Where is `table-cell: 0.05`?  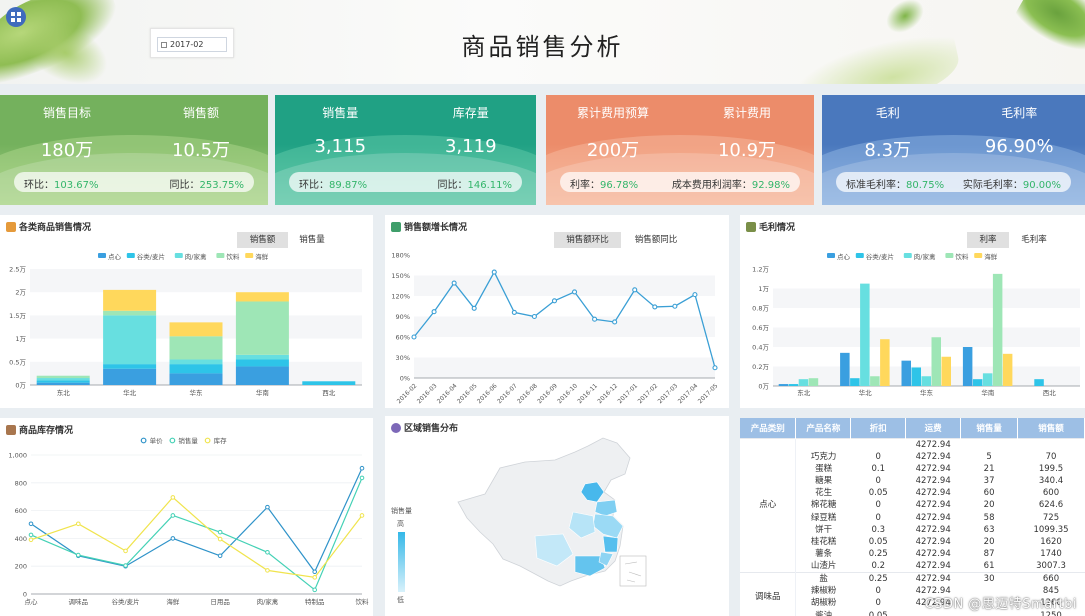
table-cell: 0.05 is located at coordinates (878, 613).